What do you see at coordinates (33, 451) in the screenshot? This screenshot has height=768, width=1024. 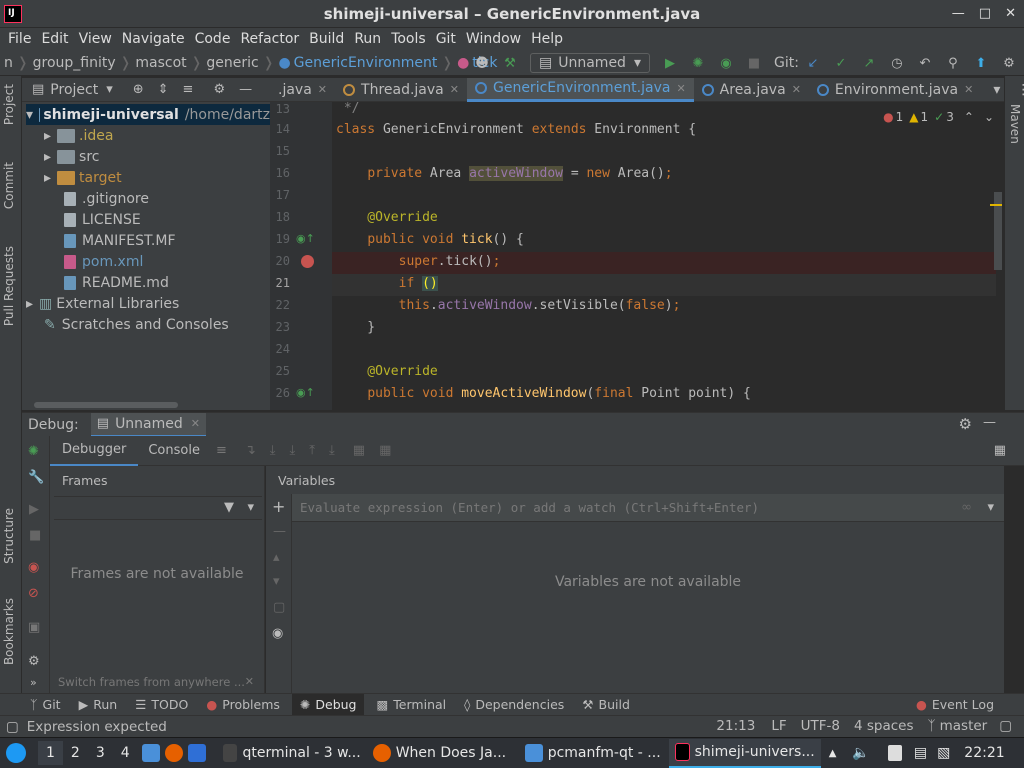 I see `rerun-debug-icon: ✺` at bounding box center [33, 451].